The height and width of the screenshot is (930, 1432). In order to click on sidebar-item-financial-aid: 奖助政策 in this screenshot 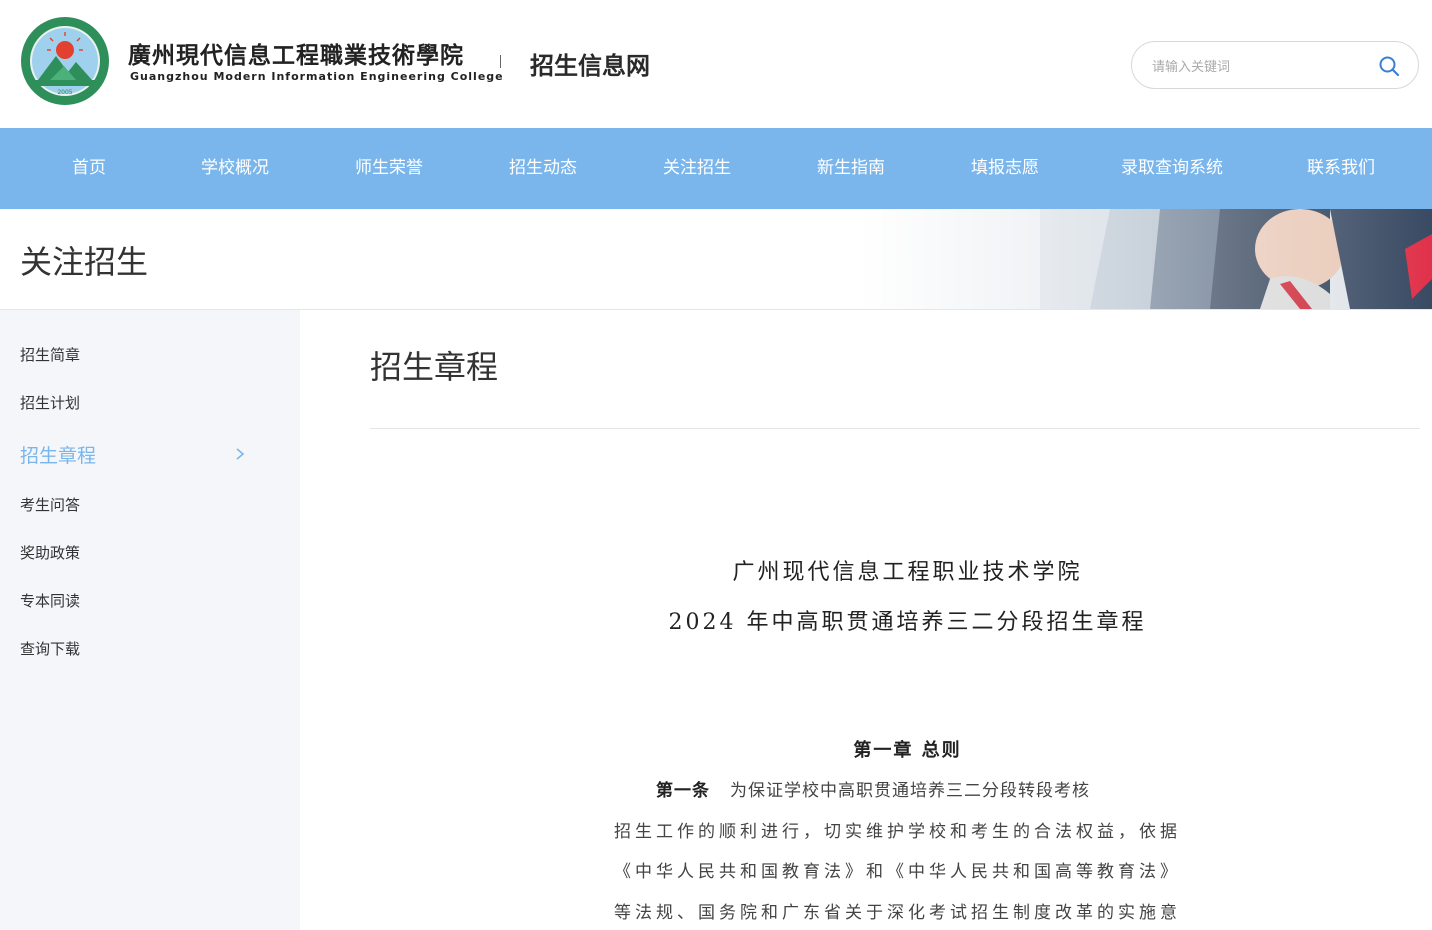, I will do `click(50, 552)`.